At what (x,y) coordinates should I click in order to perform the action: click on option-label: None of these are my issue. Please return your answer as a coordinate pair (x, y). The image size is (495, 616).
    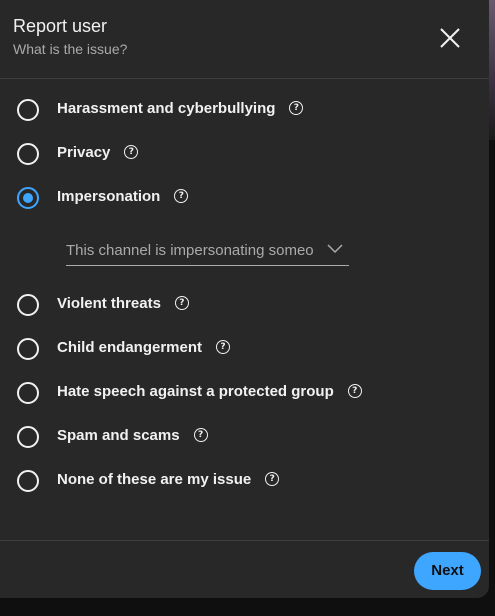
    Looking at the image, I should click on (154, 479).